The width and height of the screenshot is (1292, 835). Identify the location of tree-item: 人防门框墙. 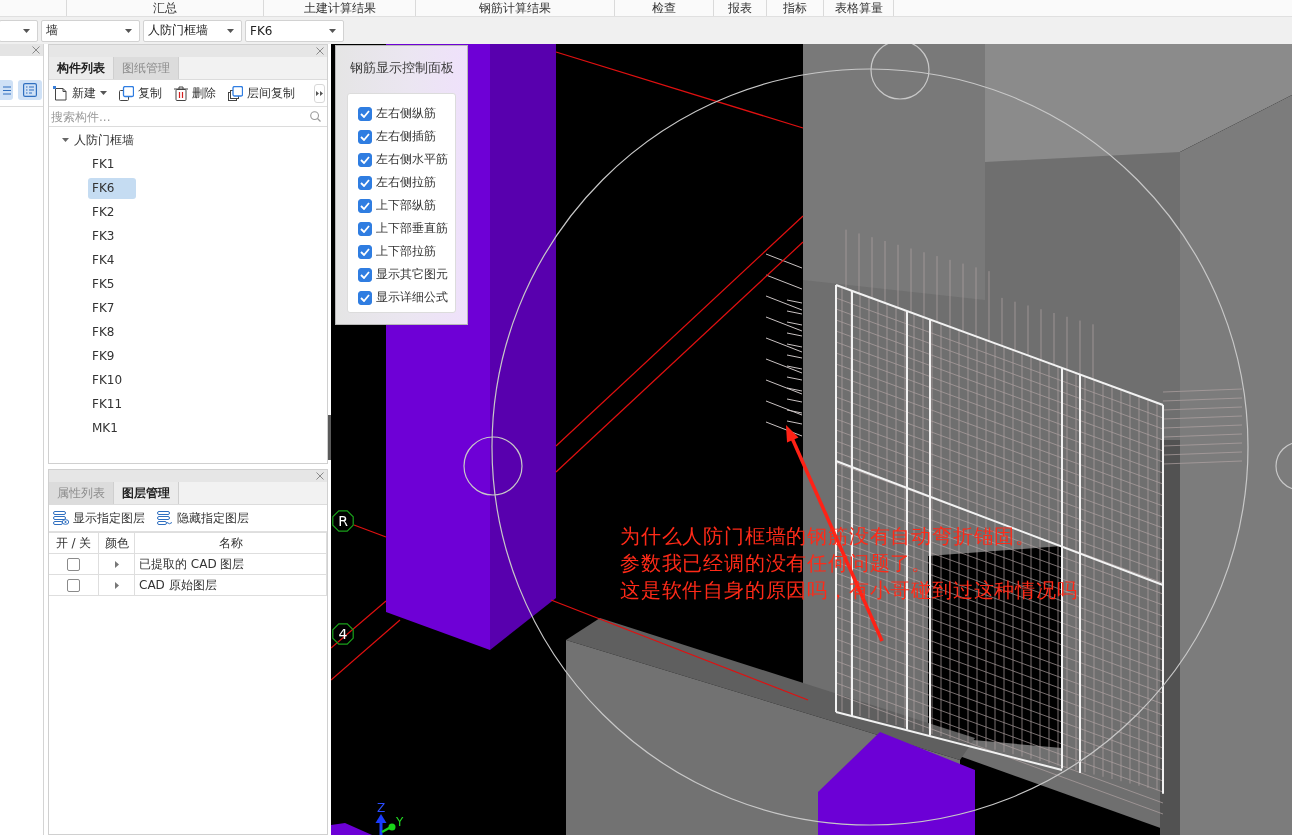
(104, 140).